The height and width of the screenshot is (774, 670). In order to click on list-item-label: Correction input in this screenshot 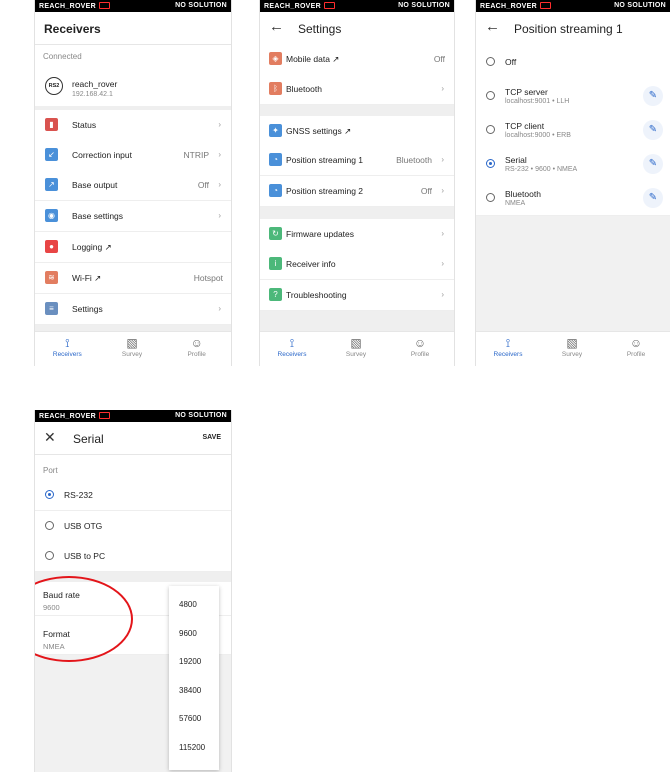, I will do `click(102, 155)`.